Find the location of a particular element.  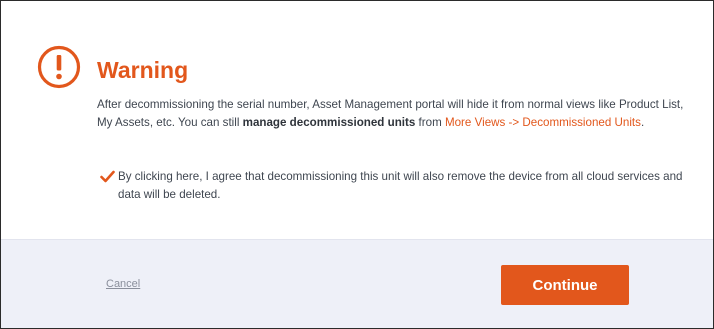

message-text-2: from is located at coordinates (430, 122).